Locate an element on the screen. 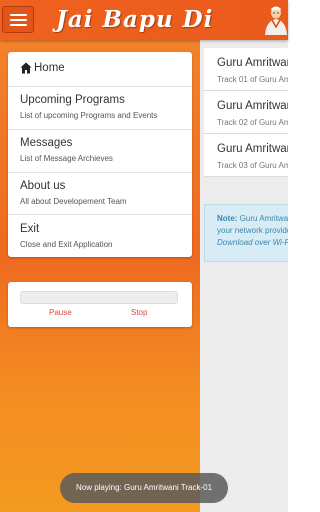  drawer-item-exit: Exit Close and Exit Application is located at coordinates (100, 236).